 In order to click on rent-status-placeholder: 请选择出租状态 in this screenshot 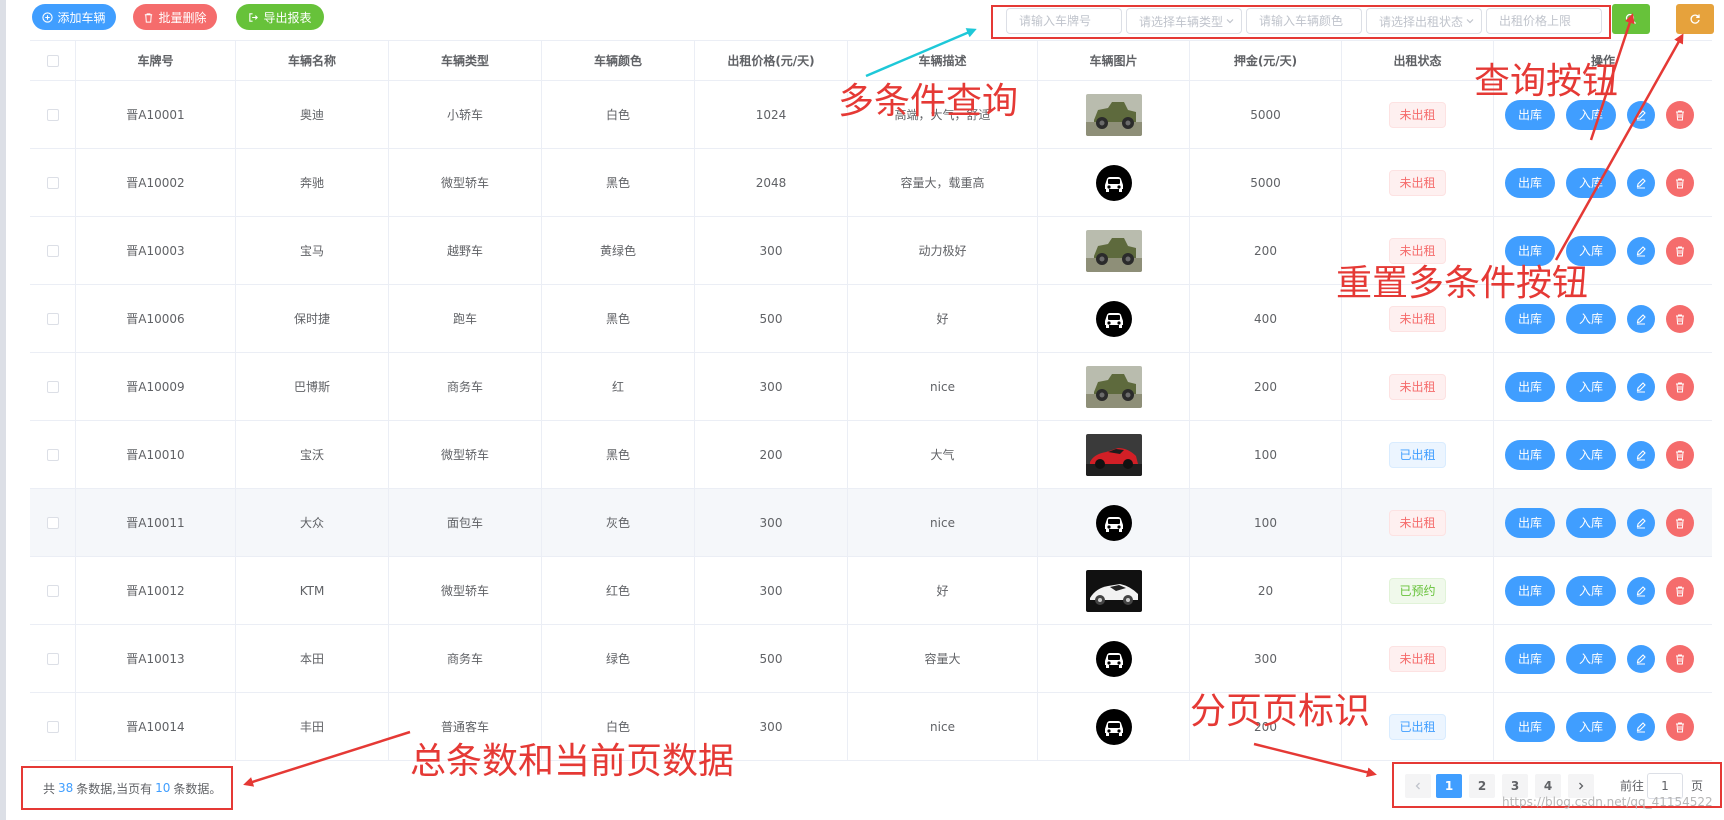, I will do `click(1421, 21)`.